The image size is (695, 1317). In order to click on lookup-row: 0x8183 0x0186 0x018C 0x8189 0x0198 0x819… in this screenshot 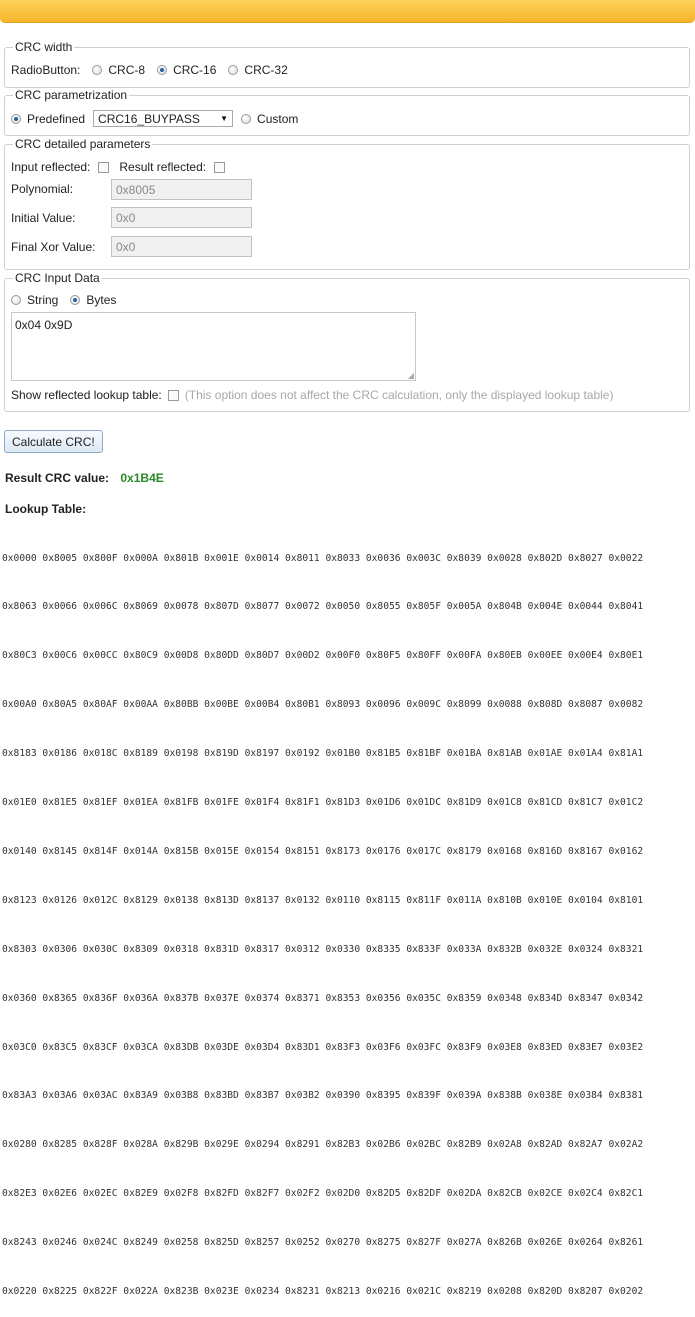, I will do `click(323, 754)`.